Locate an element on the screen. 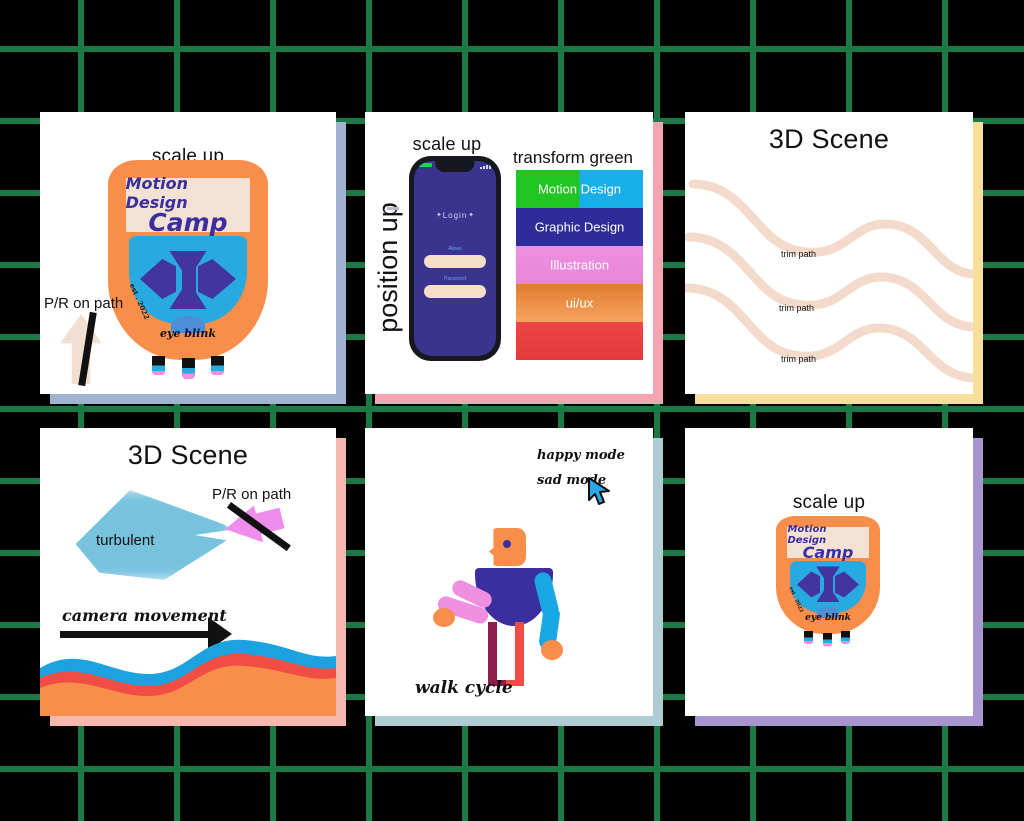 This screenshot has width=1024, height=821. camera-arrow-line is located at coordinates (137, 634).